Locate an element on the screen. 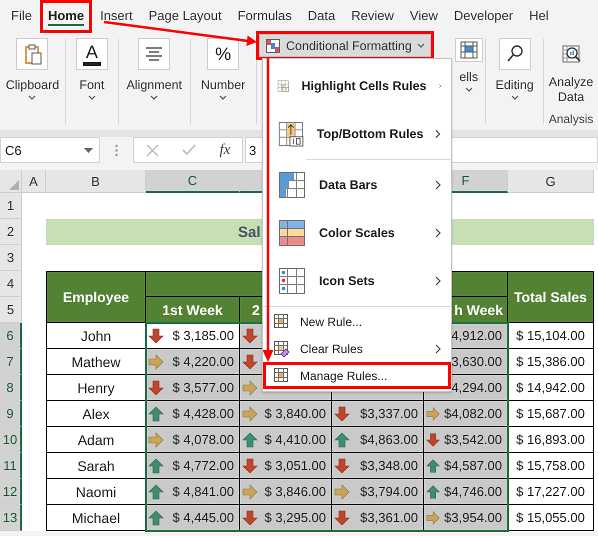 The image size is (598, 536). menu-item: Color Scales is located at coordinates (357, 233).